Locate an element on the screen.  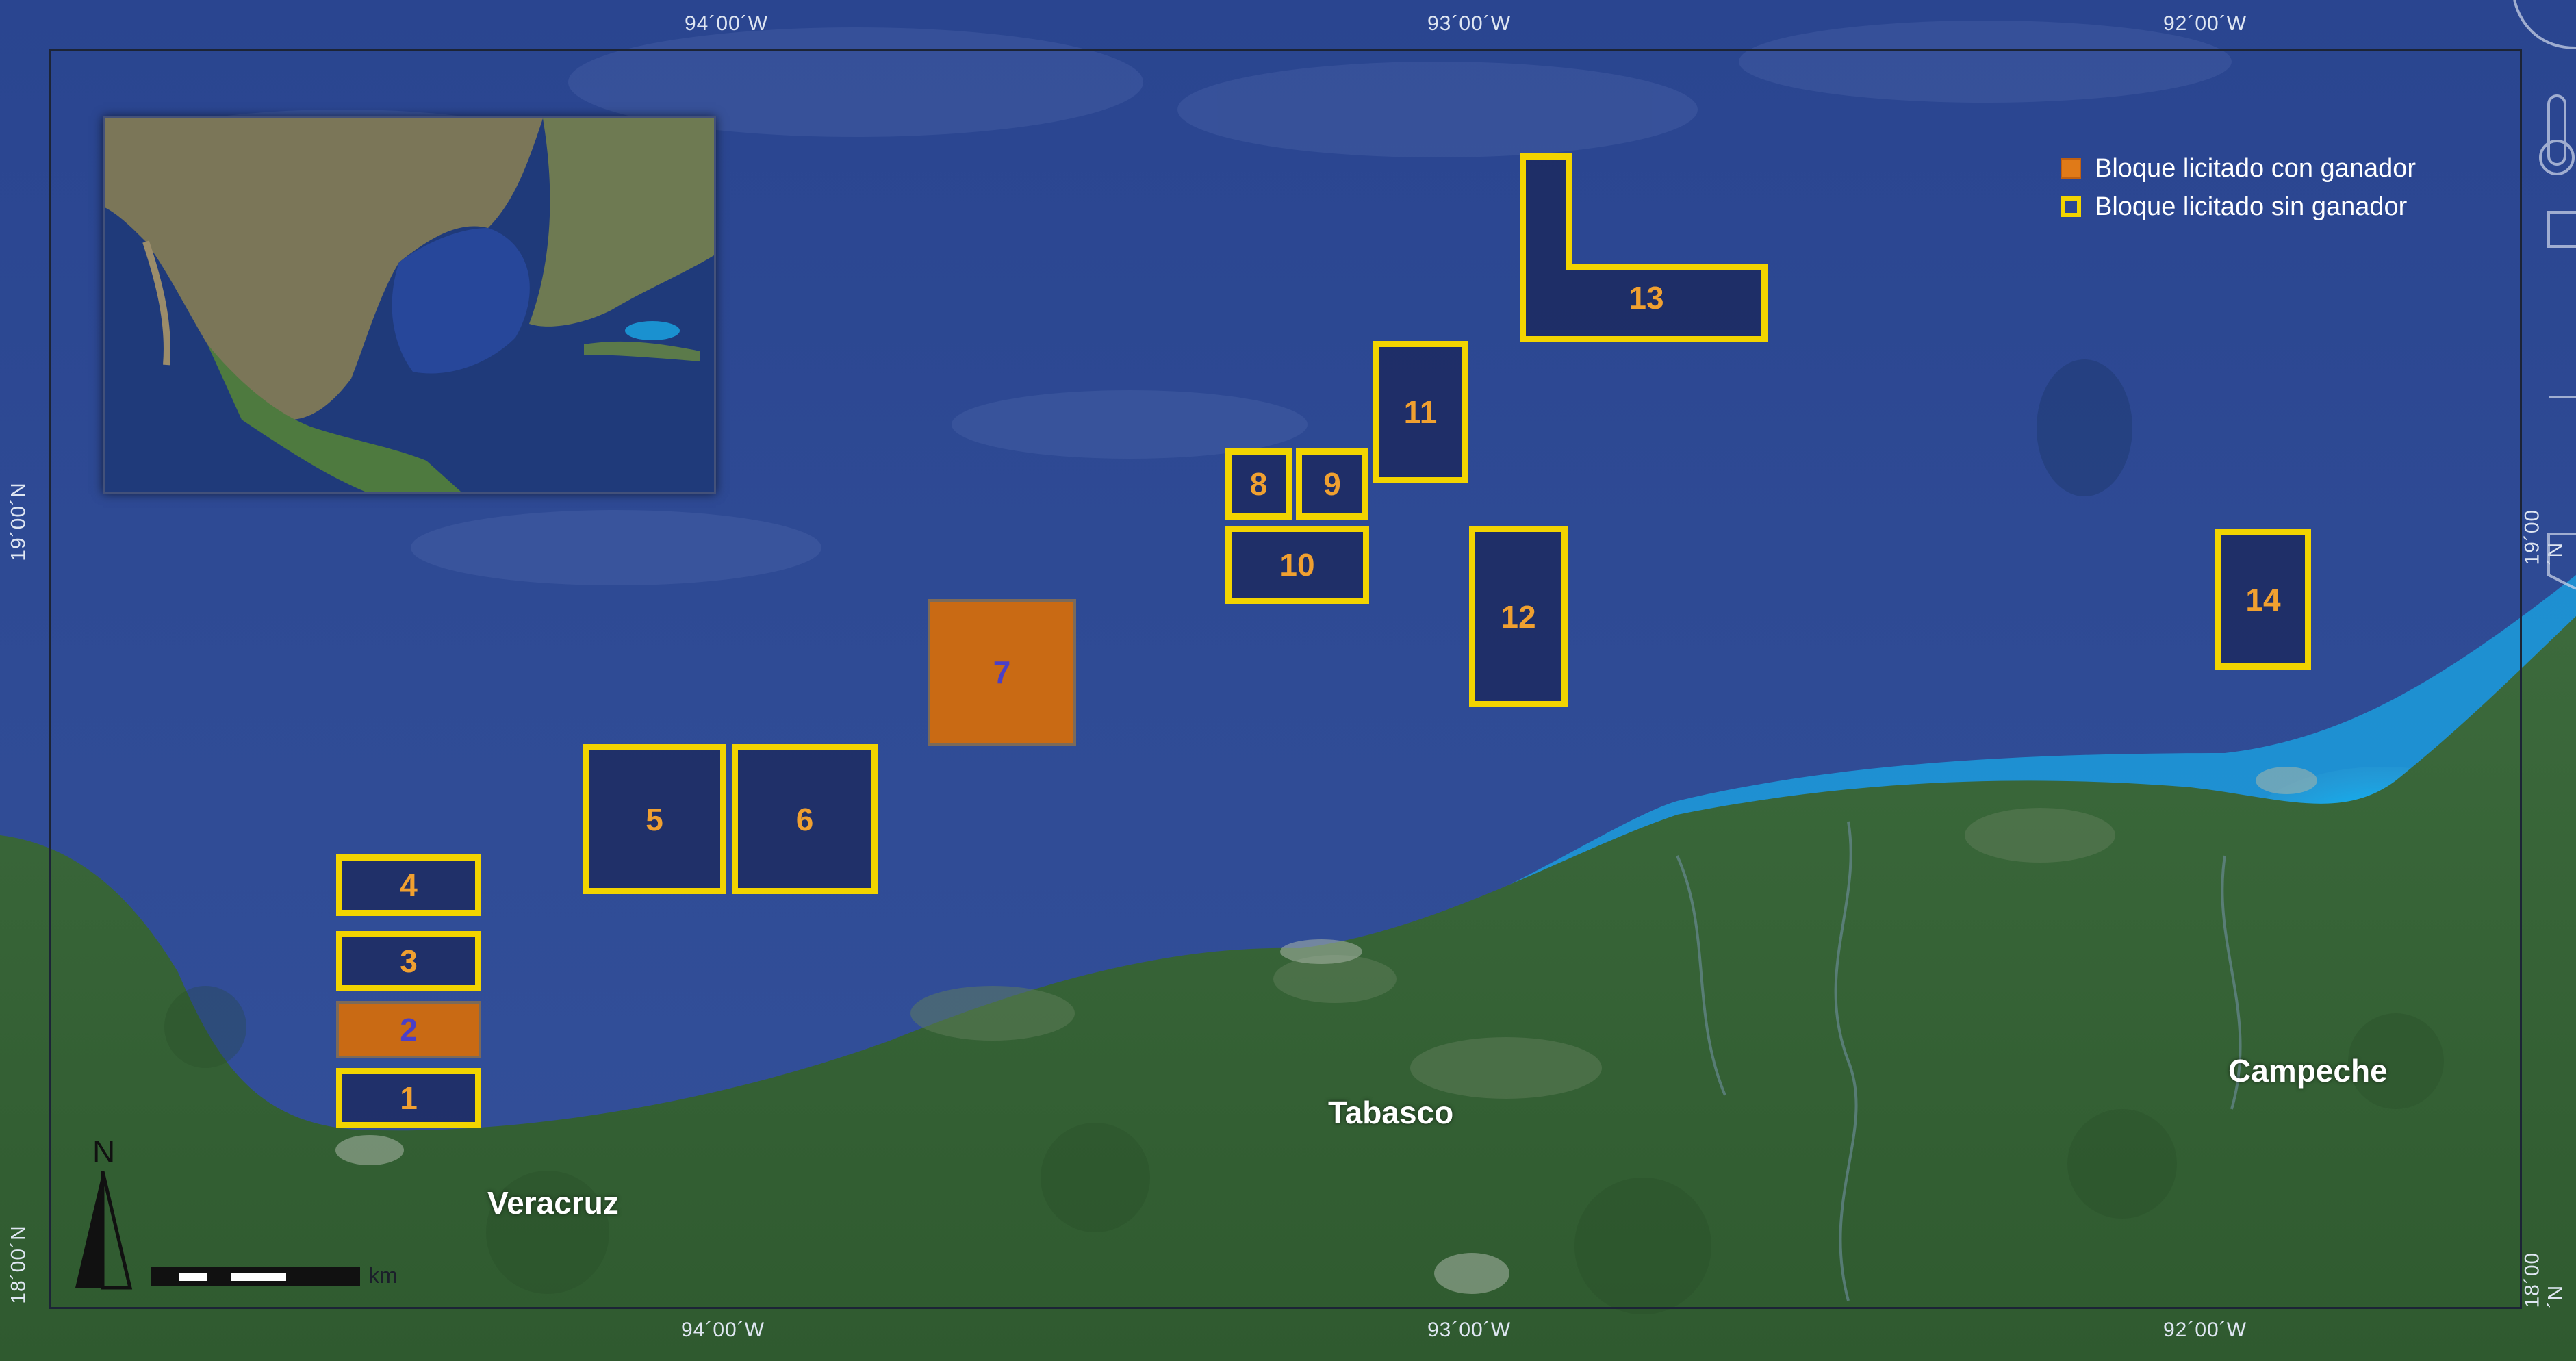
coord-bottom-92: 92´00´W is located at coordinates (2205, 1330).